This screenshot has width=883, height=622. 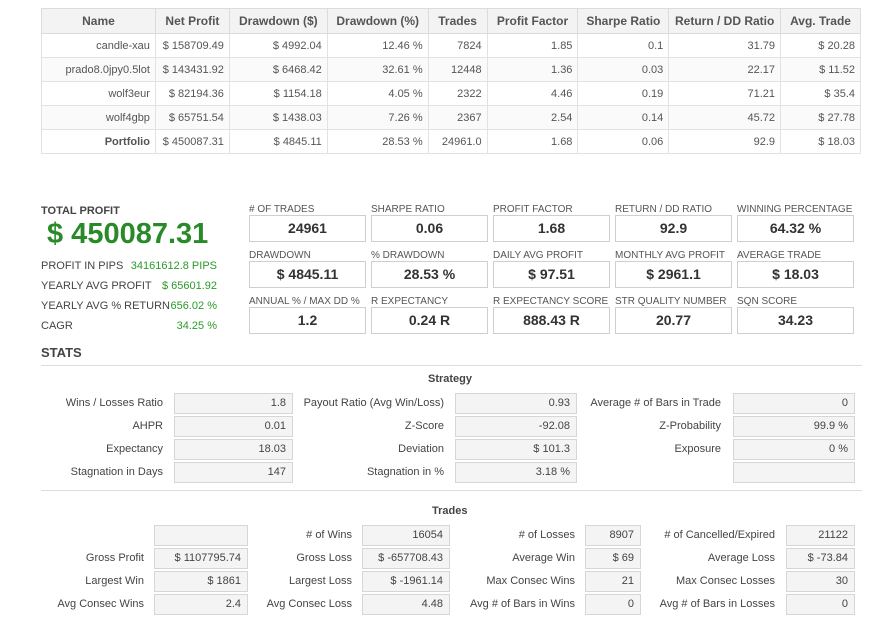 I want to click on trade-label: Avg # of Bars in Losses, so click(x=717, y=604).